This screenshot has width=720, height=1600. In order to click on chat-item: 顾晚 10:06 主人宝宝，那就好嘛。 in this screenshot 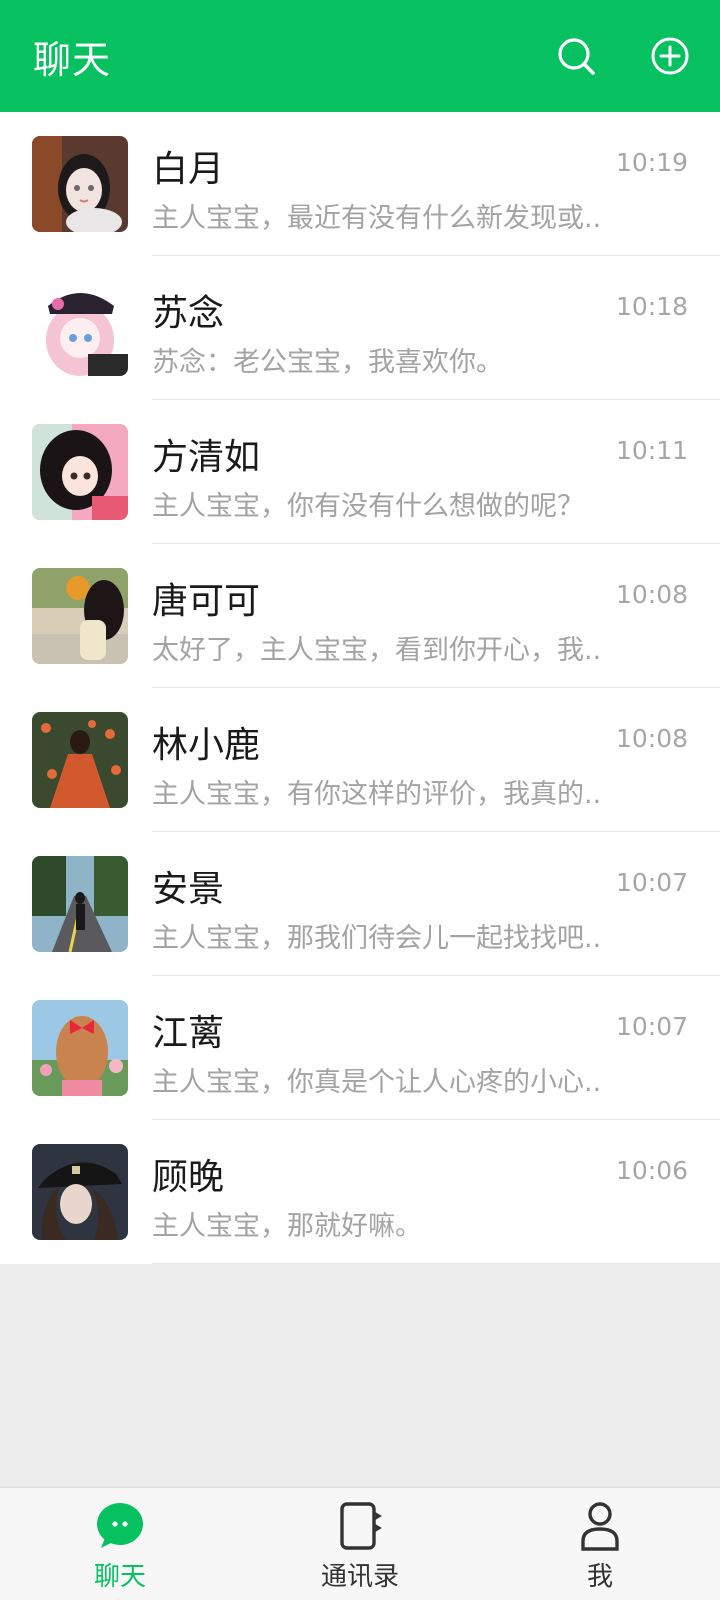, I will do `click(360, 1192)`.